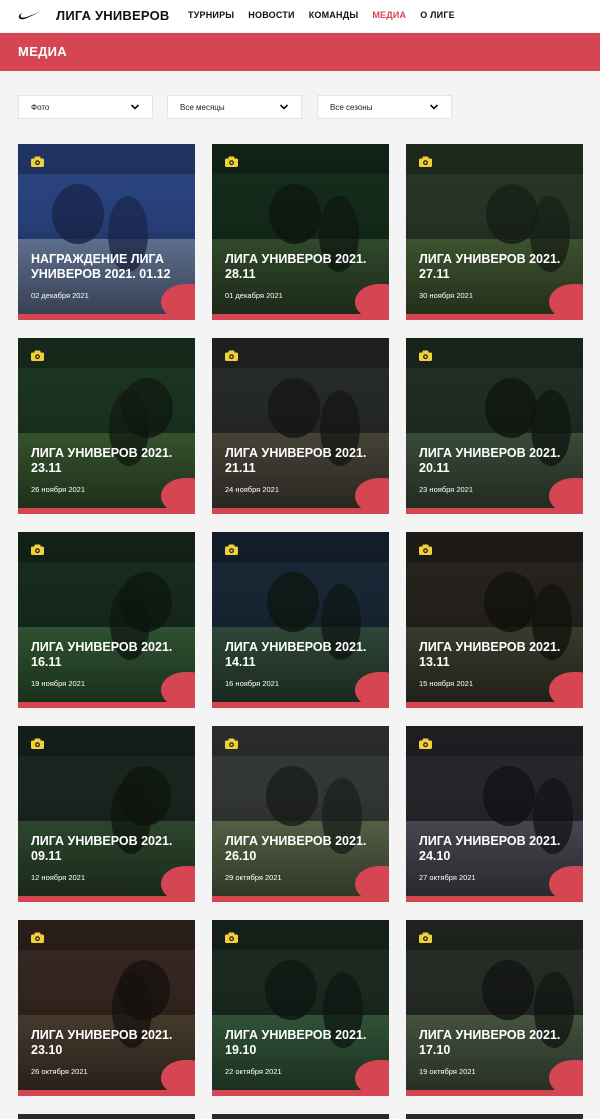  What do you see at coordinates (102, 654) in the screenshot?
I see `media-card-title: ЛИГА УНИВЕРОВ 2021. 16.11` at bounding box center [102, 654].